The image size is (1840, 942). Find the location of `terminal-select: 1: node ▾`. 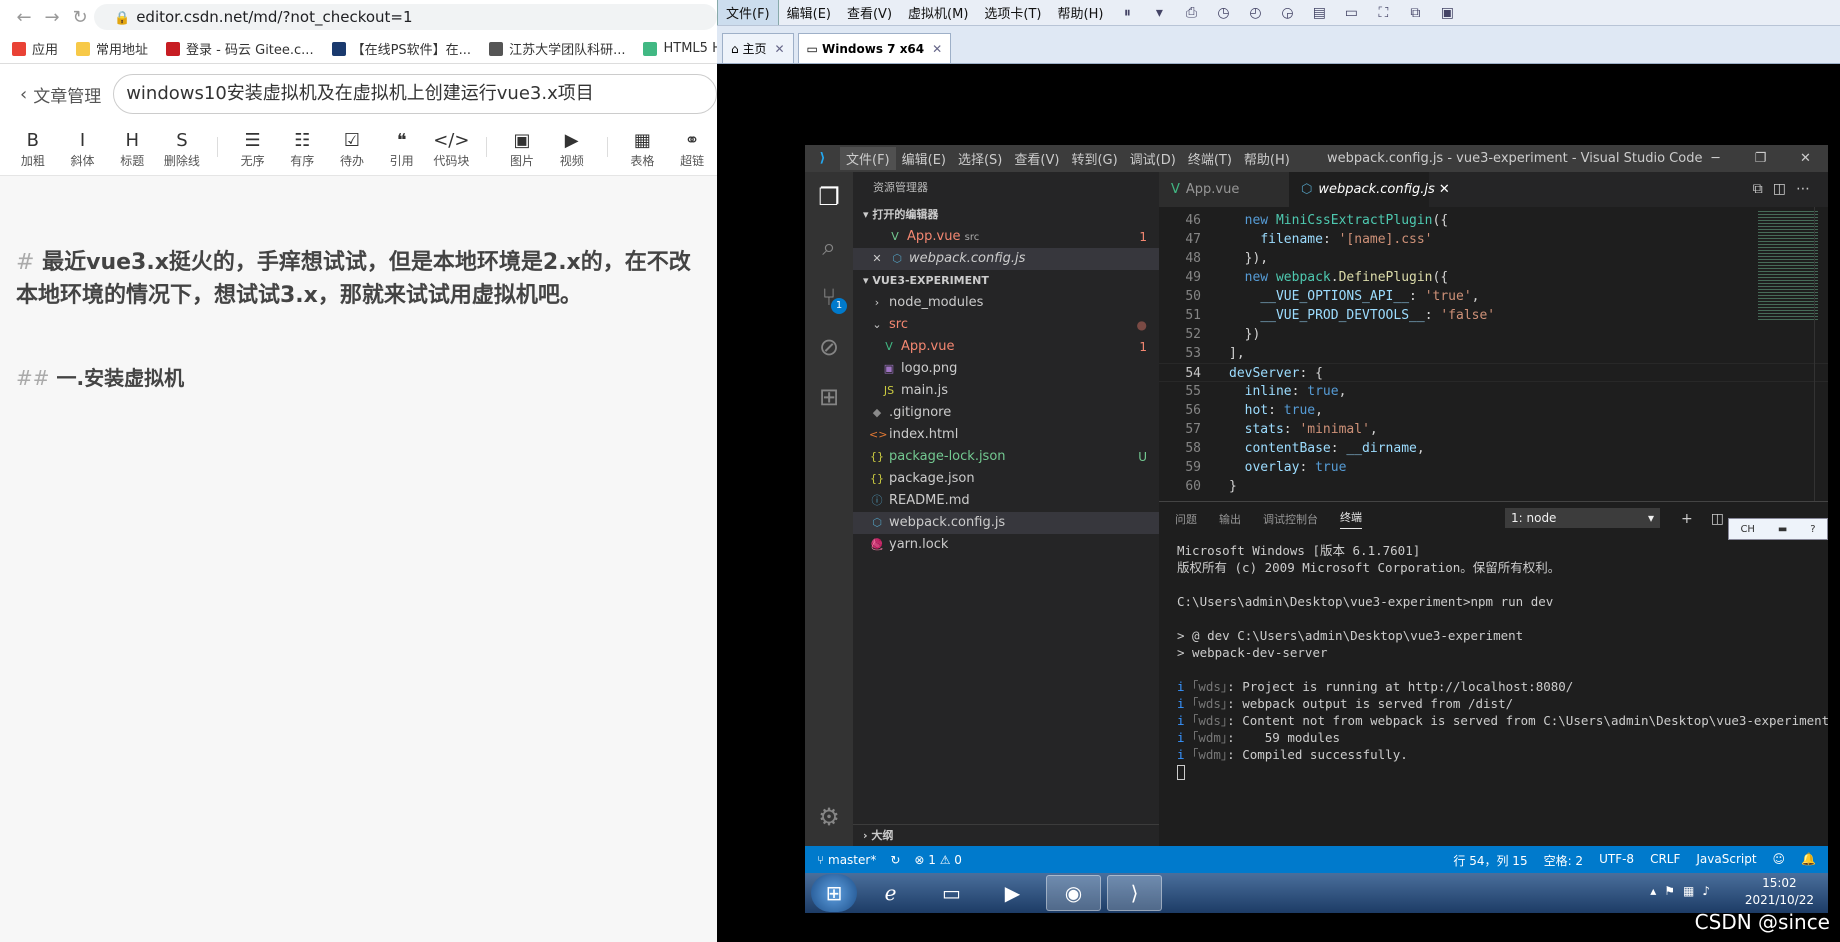

terminal-select: 1: node ▾ is located at coordinates (1582, 518).